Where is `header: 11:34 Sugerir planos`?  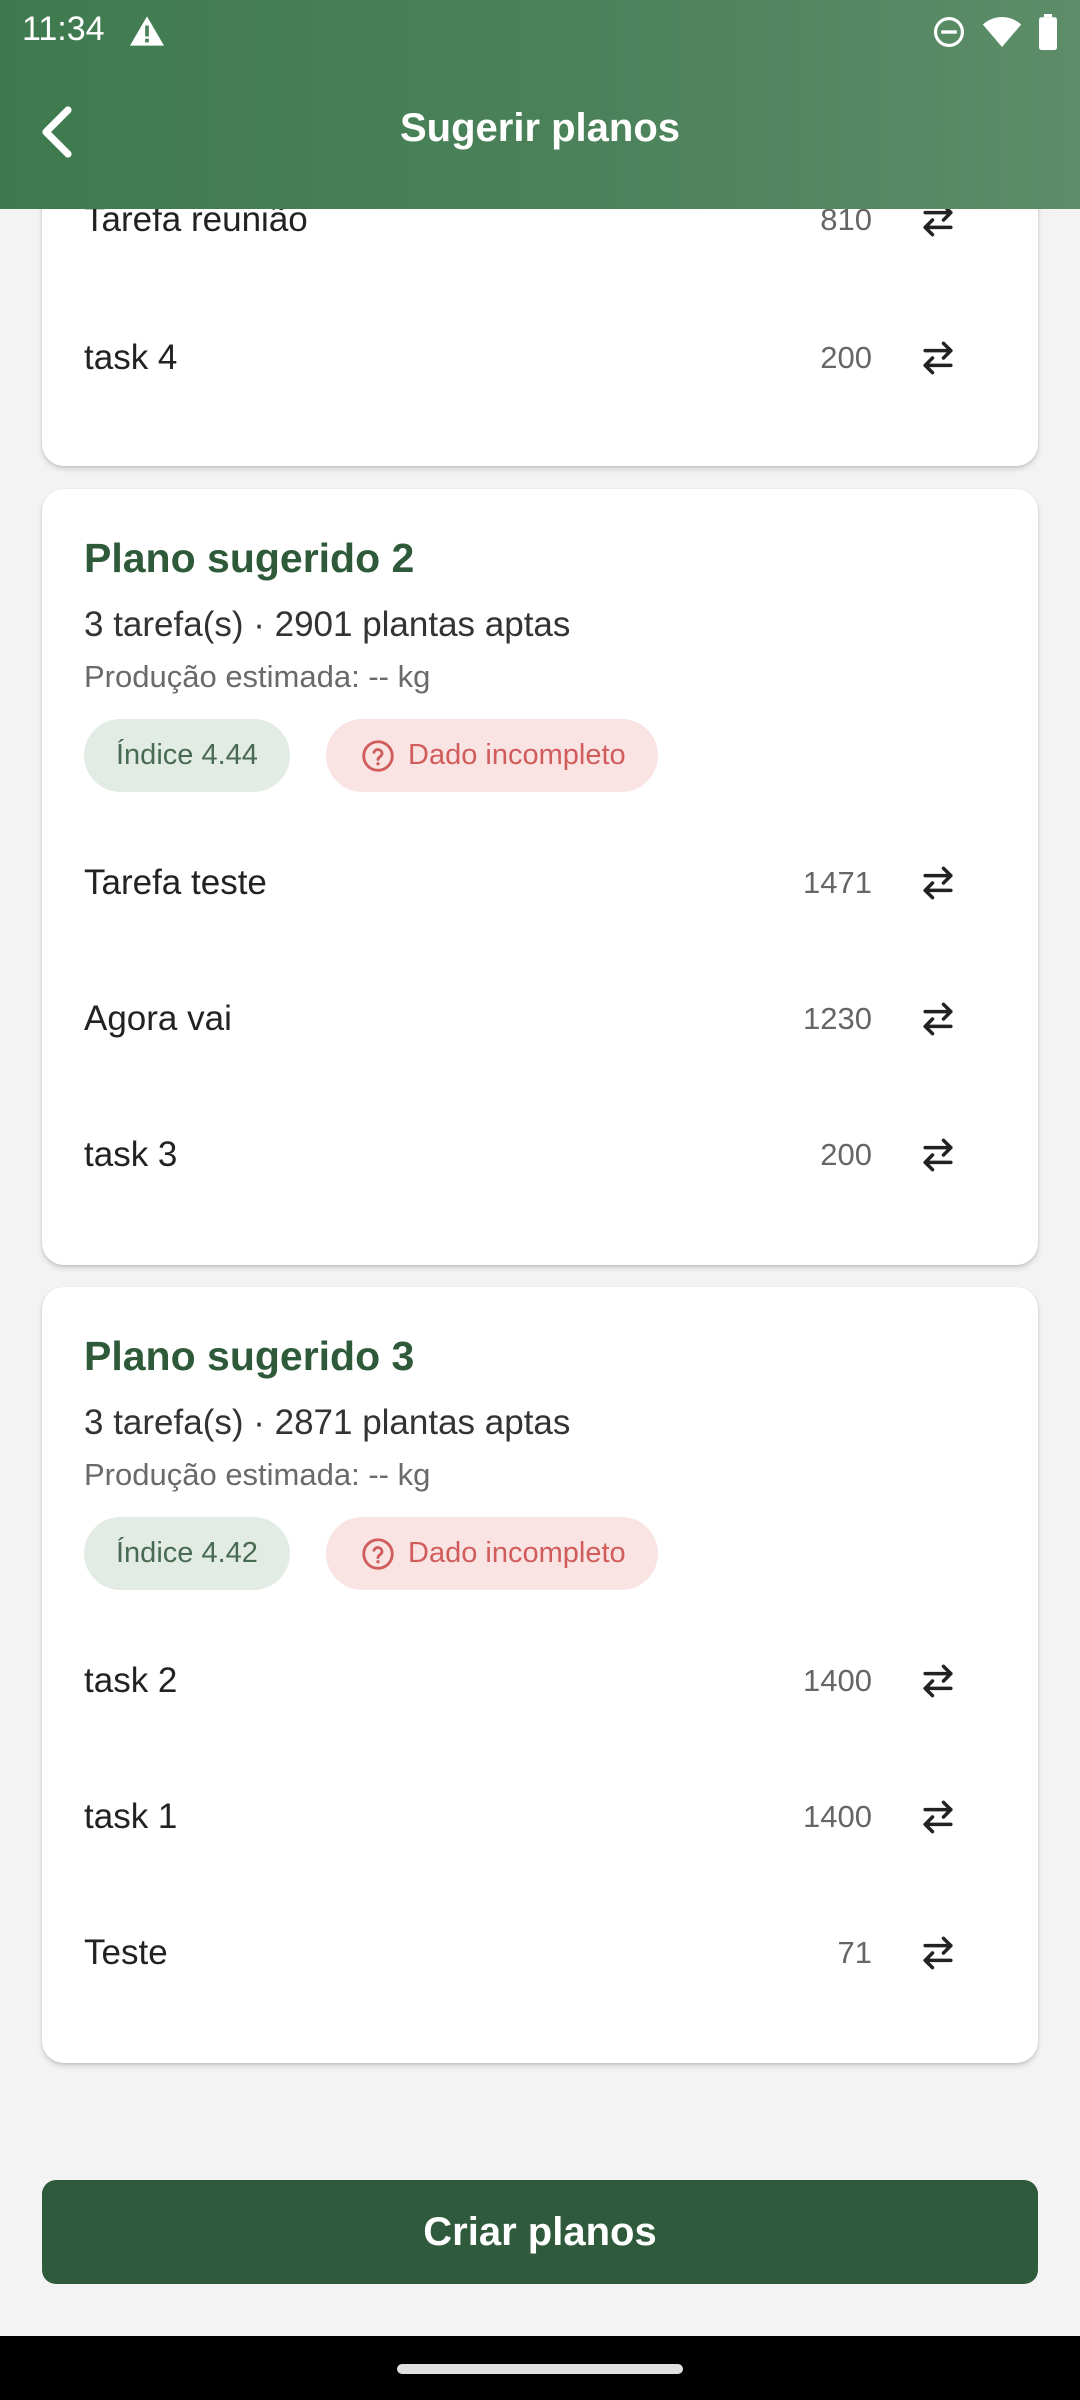
header: 11:34 Sugerir planos is located at coordinates (540, 104).